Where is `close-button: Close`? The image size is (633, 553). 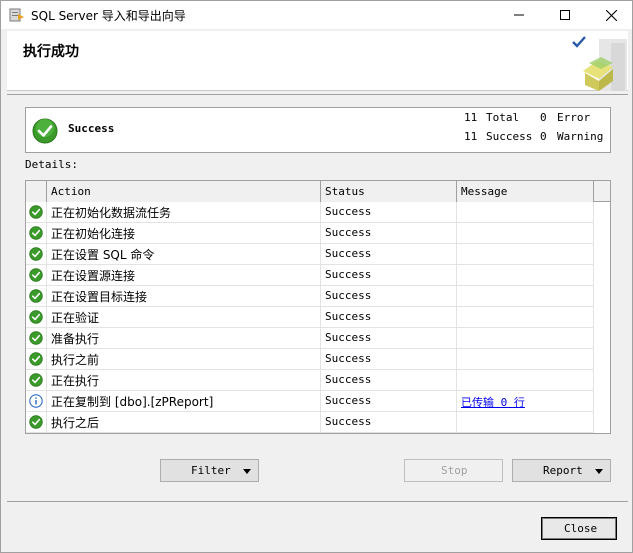
close-button: Close is located at coordinates (579, 528).